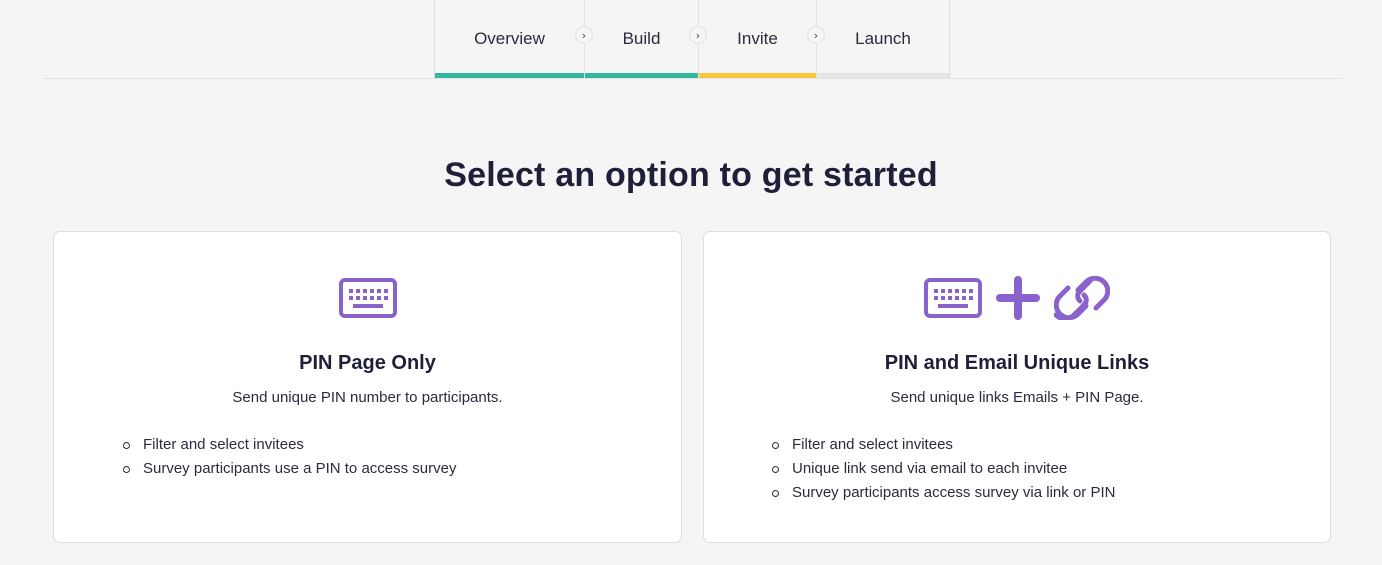  I want to click on step-build: Build ›, so click(646, 39).